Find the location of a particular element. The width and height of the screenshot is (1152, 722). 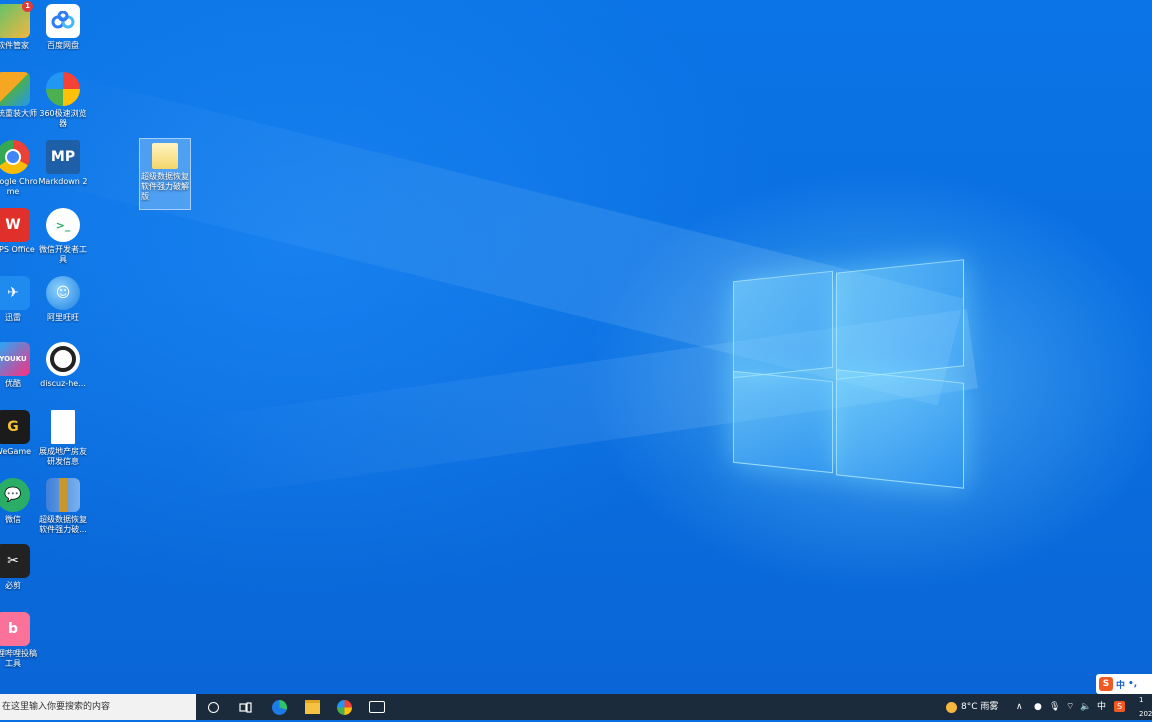

task-view-icon is located at coordinates (245, 707).